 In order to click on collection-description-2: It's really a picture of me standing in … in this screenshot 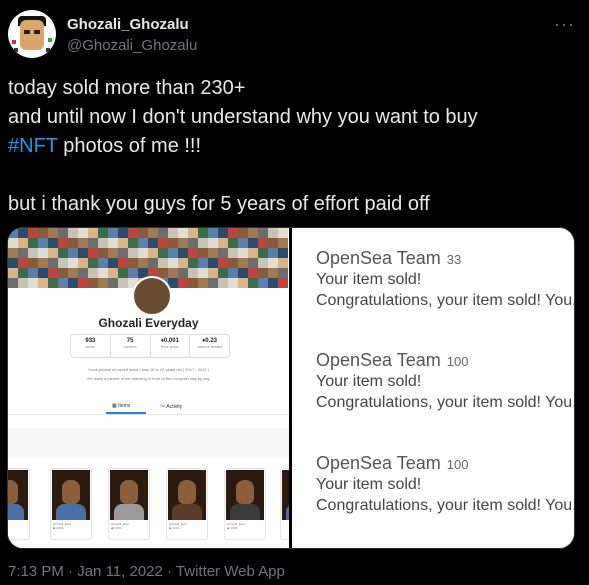, I will do `click(148, 378)`.